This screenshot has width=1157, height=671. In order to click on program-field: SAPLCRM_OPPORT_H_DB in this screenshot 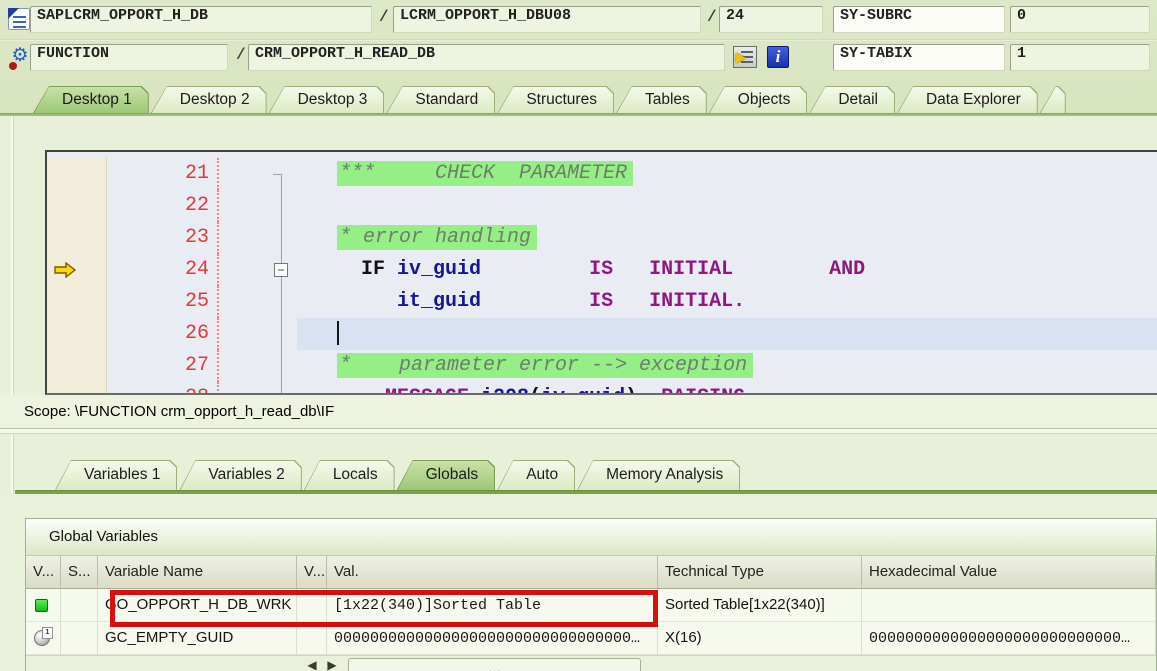, I will do `click(201, 19)`.